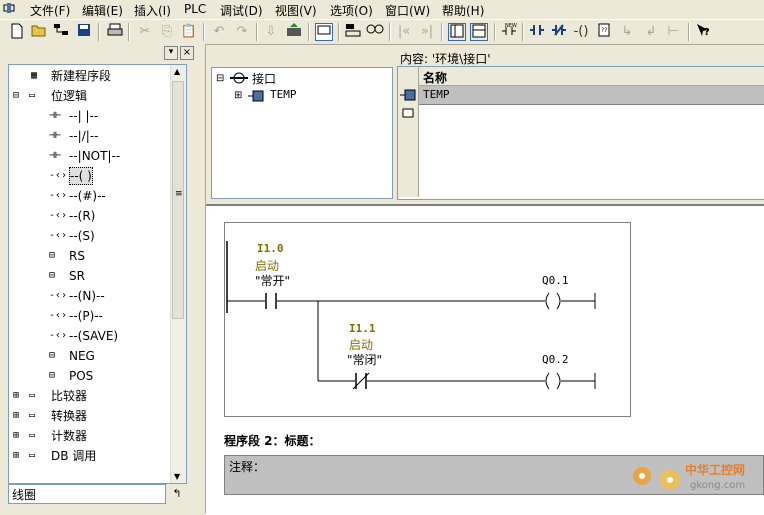  I want to click on menu-file: 文件(F), so click(50, 10).